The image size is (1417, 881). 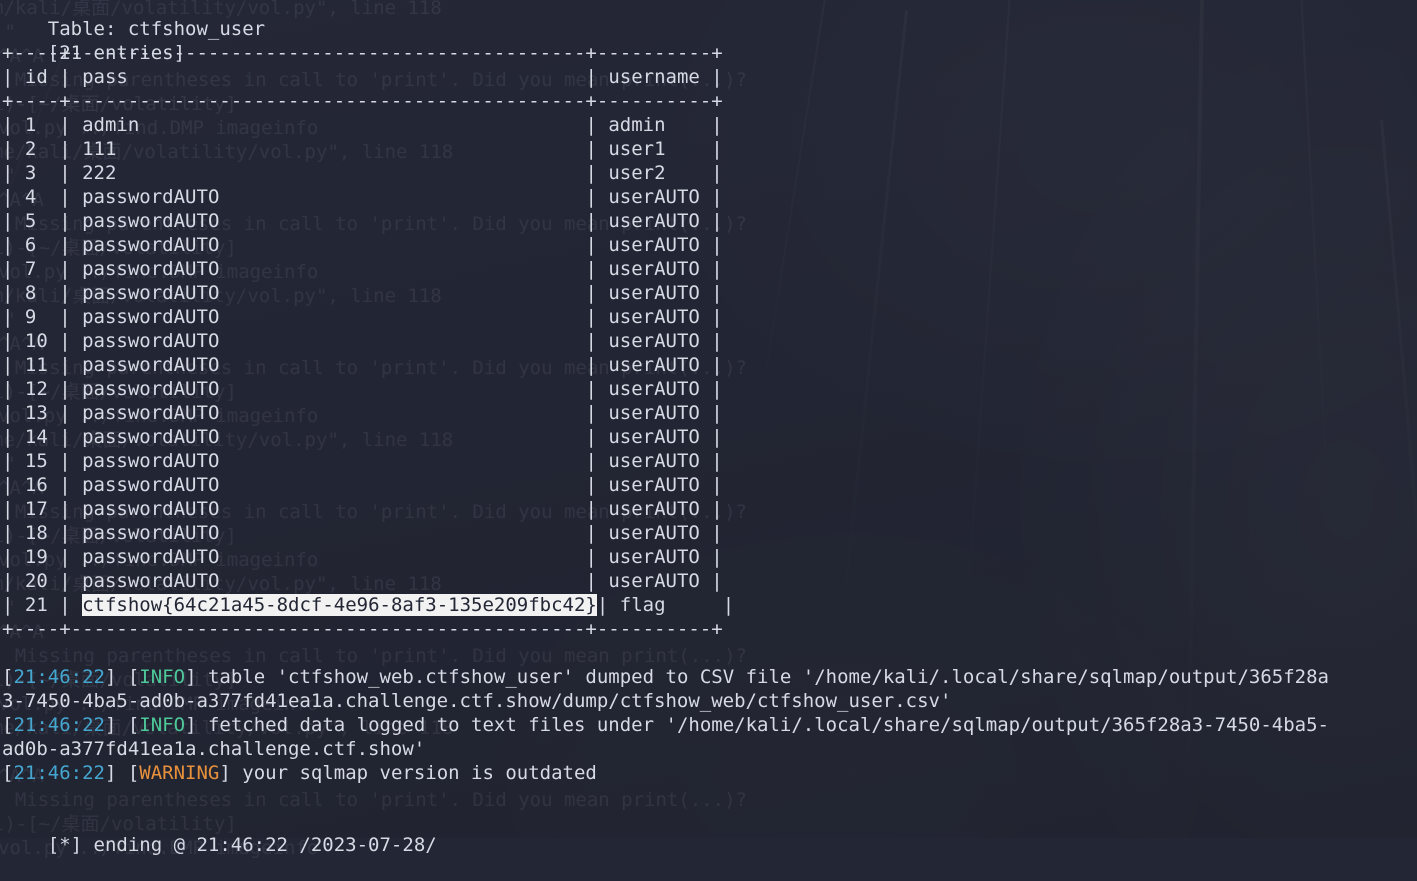 I want to click on table-row: | 9 | passwordAUTO | userAUTO |, so click(x=368, y=317).